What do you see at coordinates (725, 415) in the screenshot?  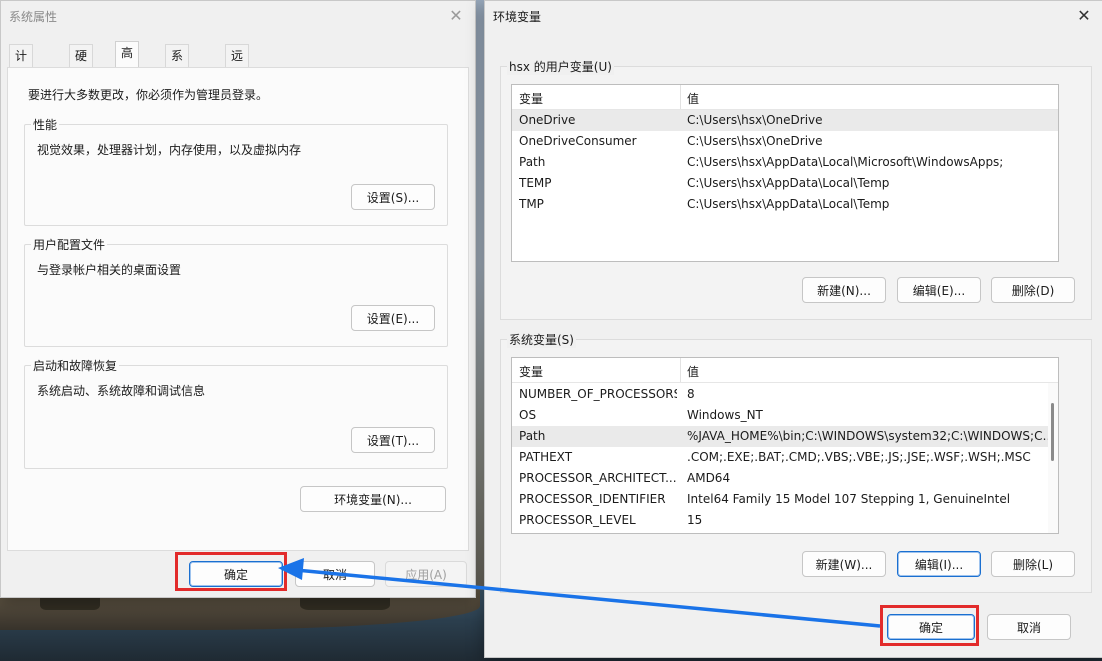 I see `variable-value: Windows_NT` at bounding box center [725, 415].